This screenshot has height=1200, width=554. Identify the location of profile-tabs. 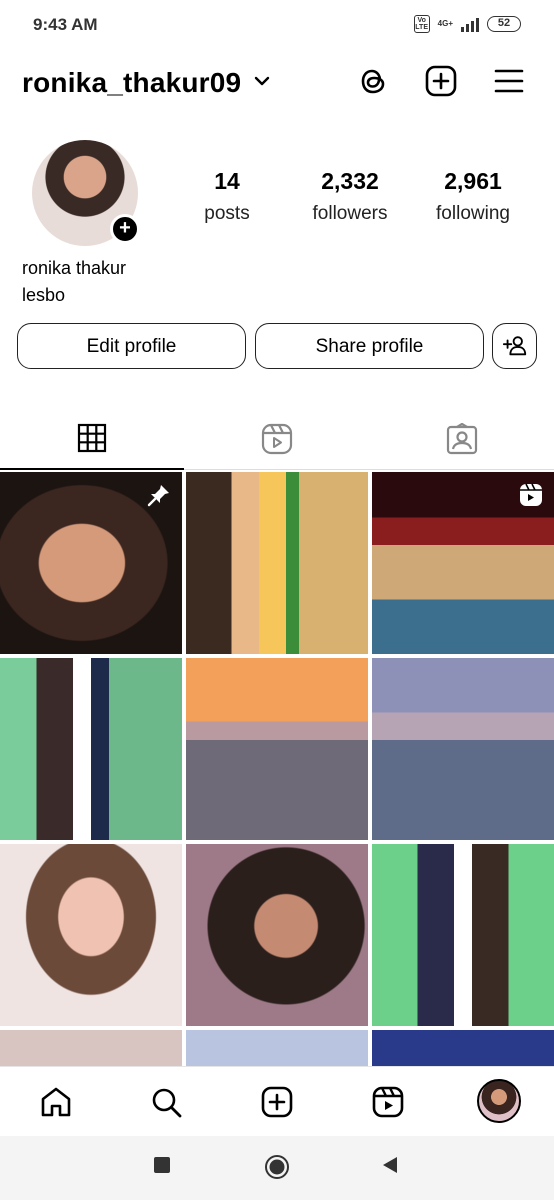
(277, 439).